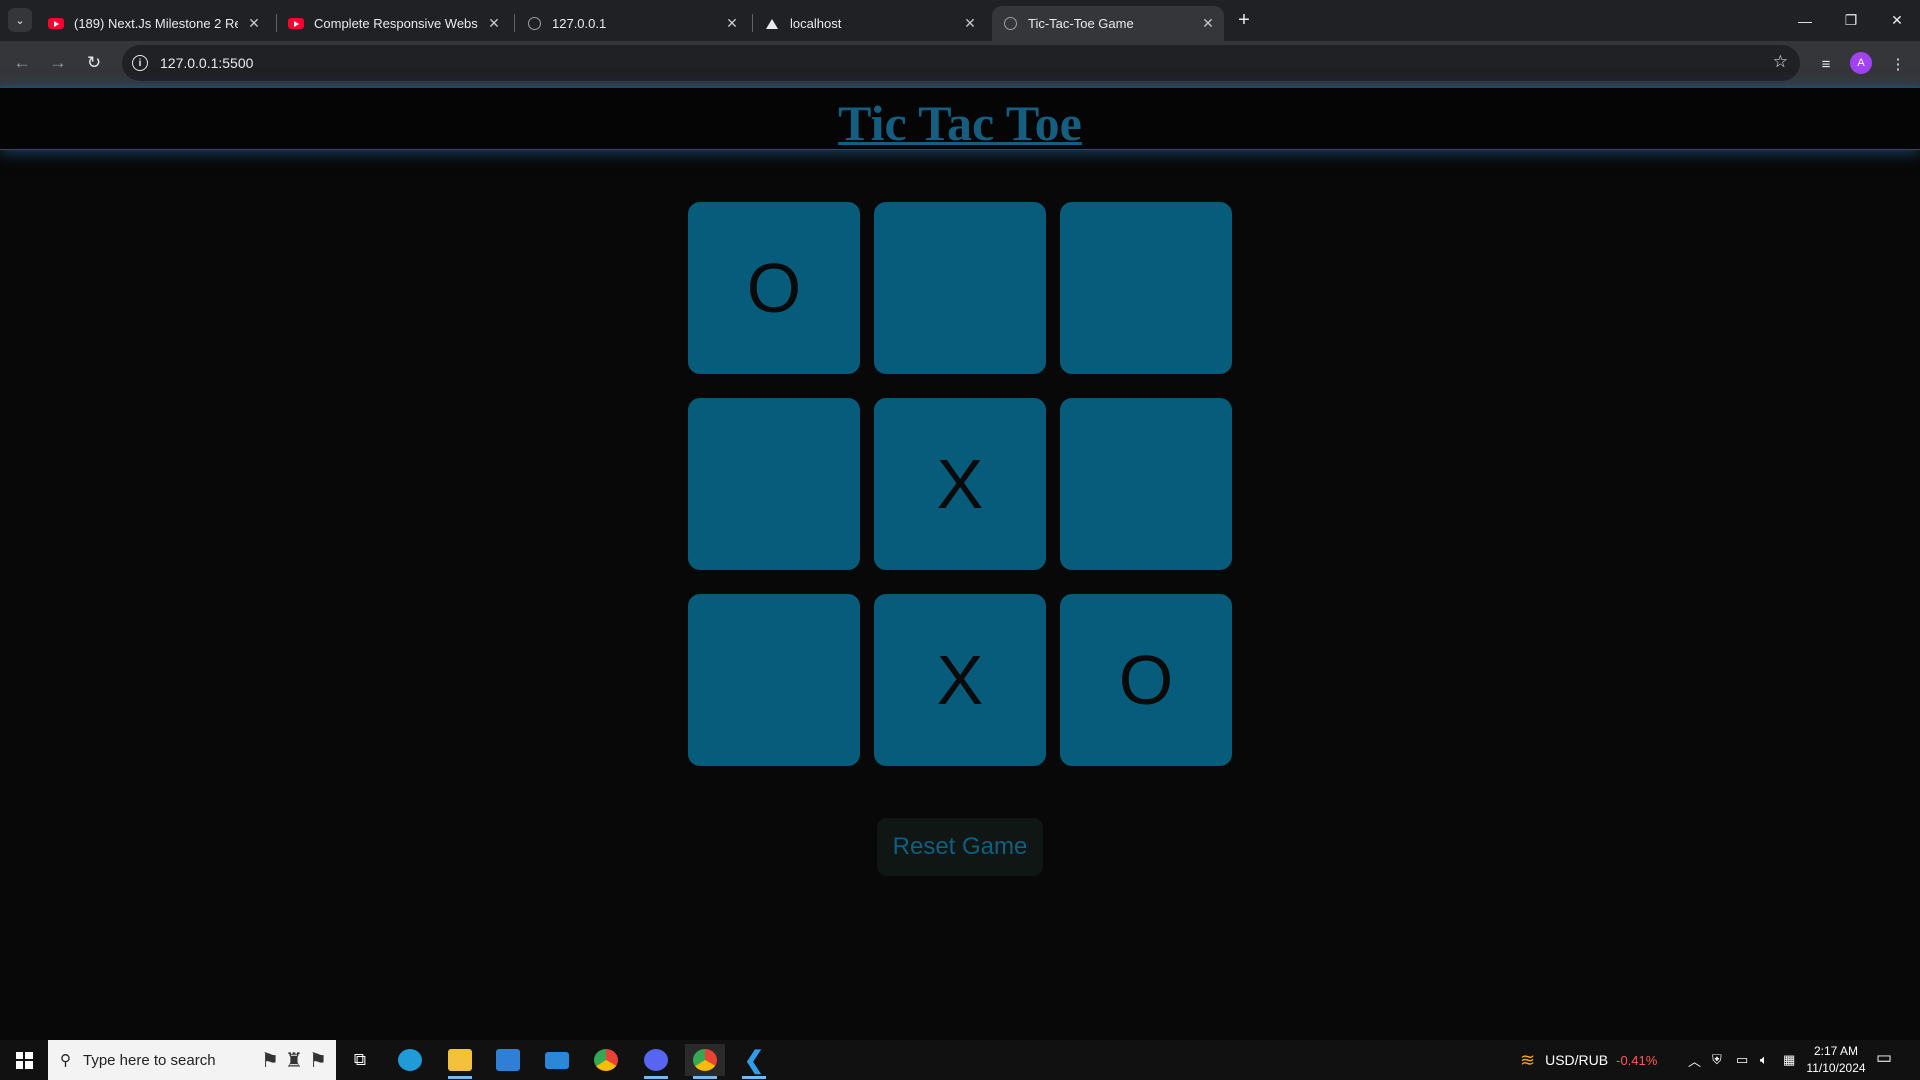  What do you see at coordinates (1826, 64) in the screenshot?
I see `media-controls-icon: ≡` at bounding box center [1826, 64].